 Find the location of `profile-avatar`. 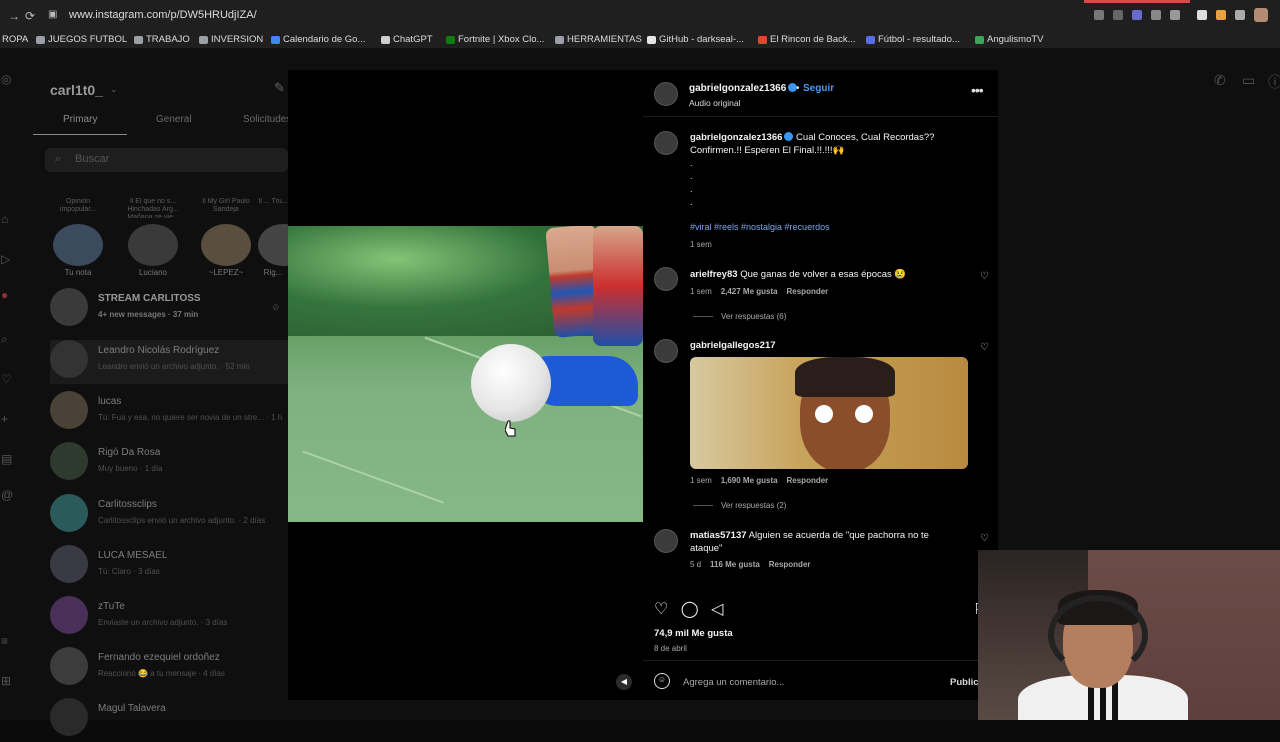

profile-avatar is located at coordinates (1261, 15).